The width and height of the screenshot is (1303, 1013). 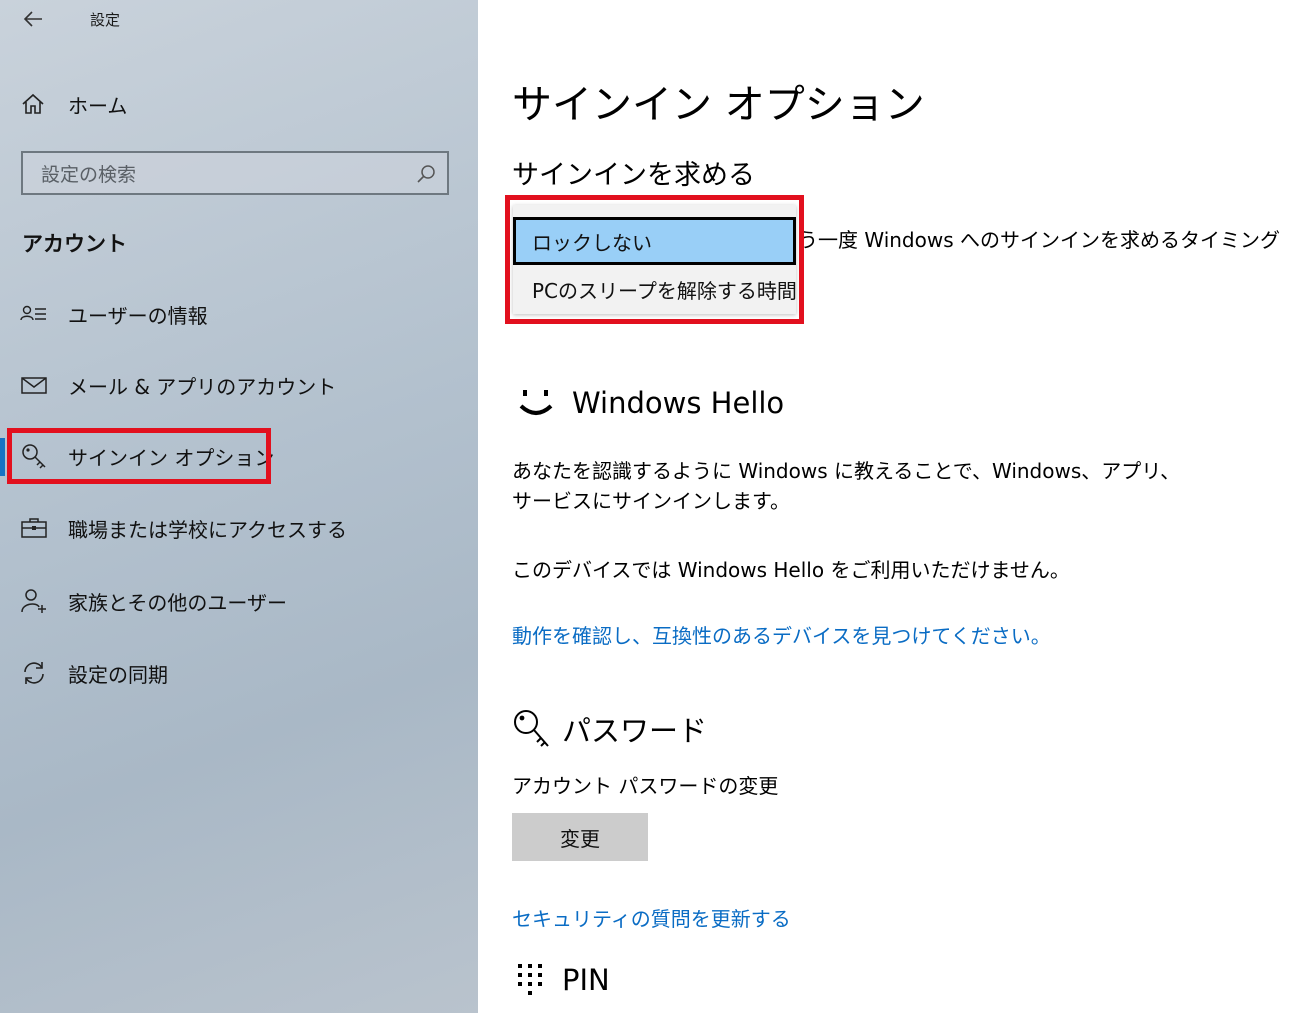 What do you see at coordinates (202, 386) in the screenshot?
I see `sidebar-item-label: メール & アプリのアカウント` at bounding box center [202, 386].